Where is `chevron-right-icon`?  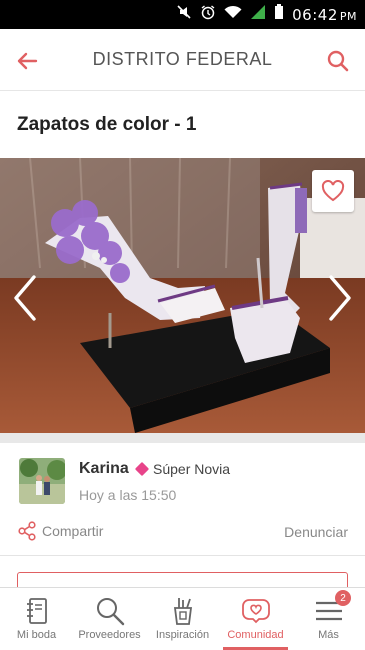
chevron-right-icon is located at coordinates (340, 298).